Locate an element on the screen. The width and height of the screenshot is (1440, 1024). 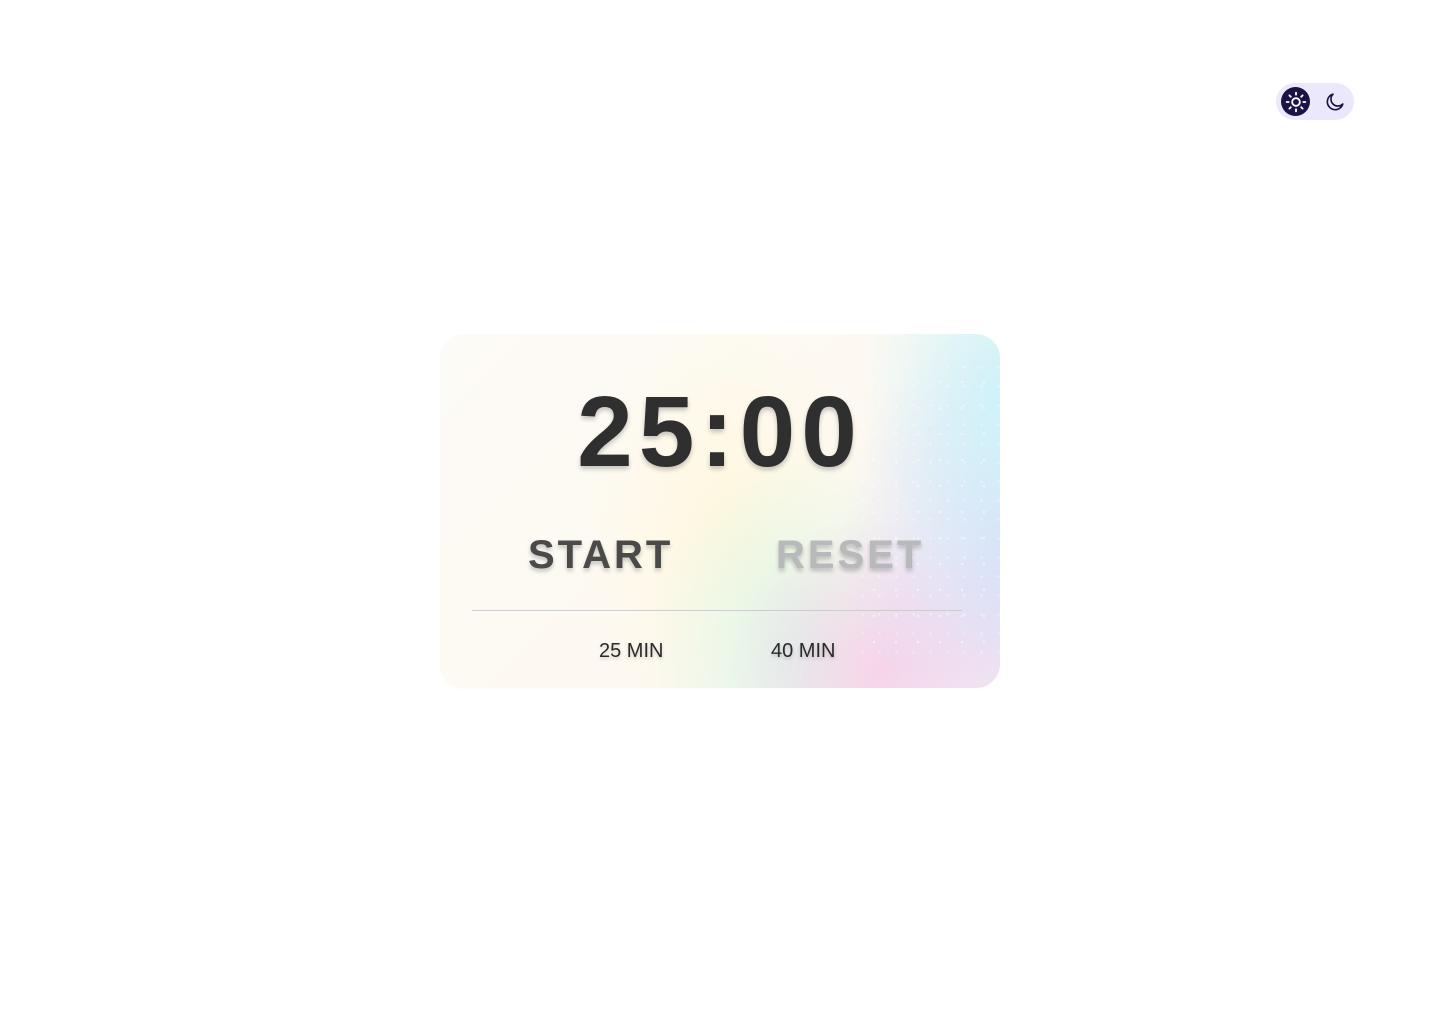
start-button: START is located at coordinates (600, 555).